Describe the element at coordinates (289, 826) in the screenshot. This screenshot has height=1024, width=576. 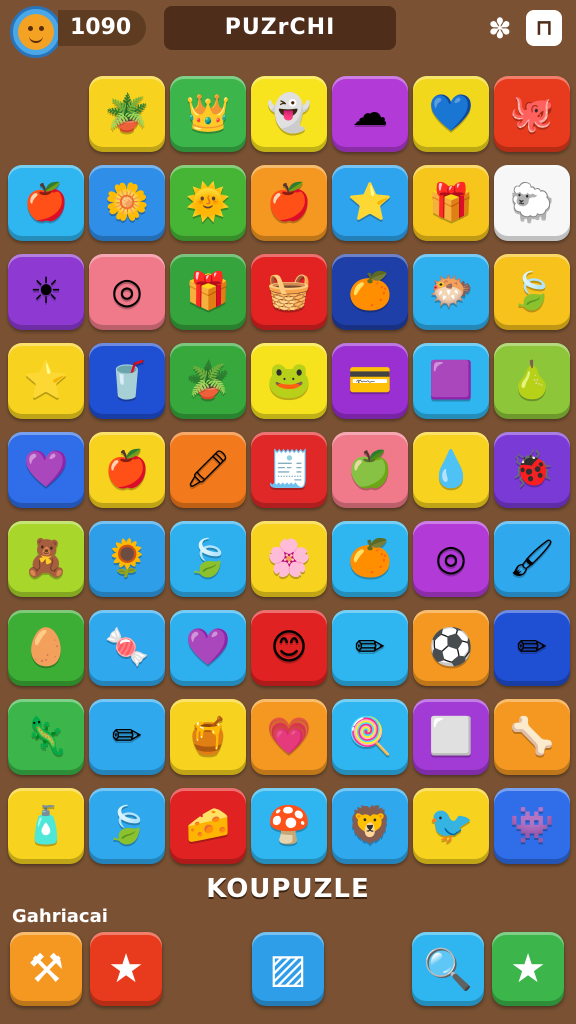
I see `tile-mushroom: 🍄` at that location.